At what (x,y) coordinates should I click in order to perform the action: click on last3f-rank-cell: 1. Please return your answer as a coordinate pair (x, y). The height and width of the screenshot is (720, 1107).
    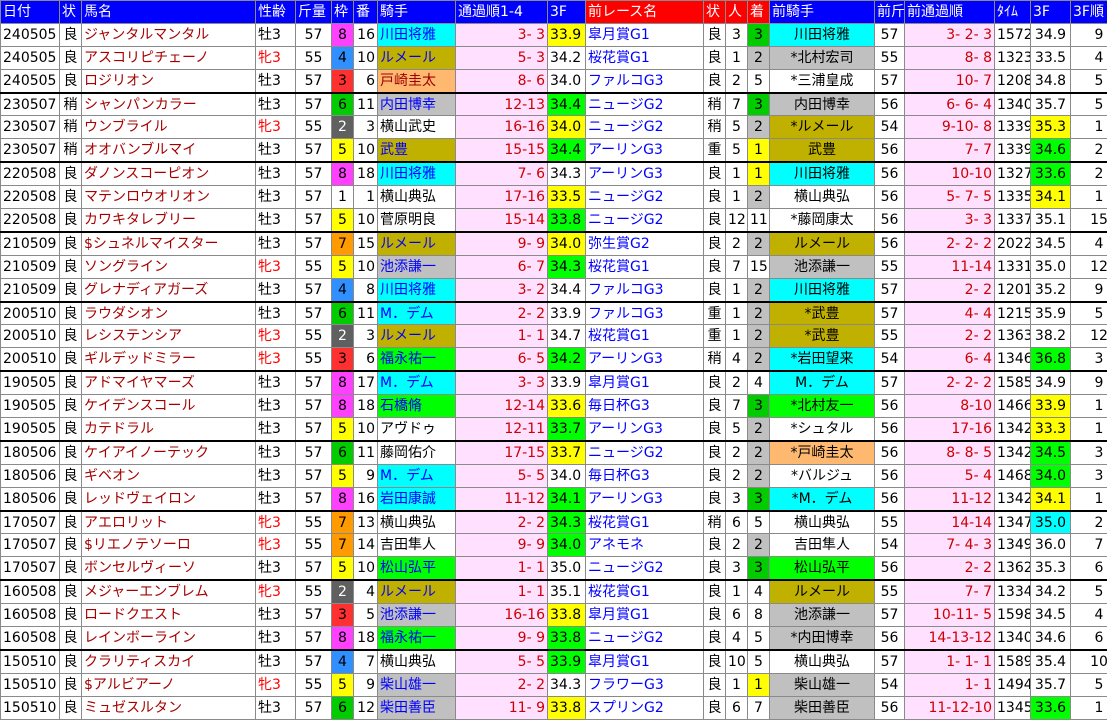
    Looking at the image, I should click on (1089, 406).